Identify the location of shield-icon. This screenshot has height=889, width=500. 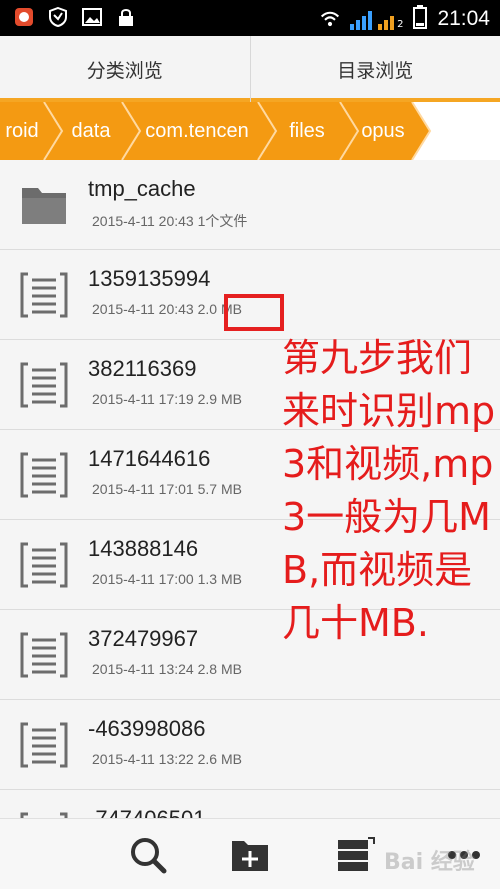
(58, 17).